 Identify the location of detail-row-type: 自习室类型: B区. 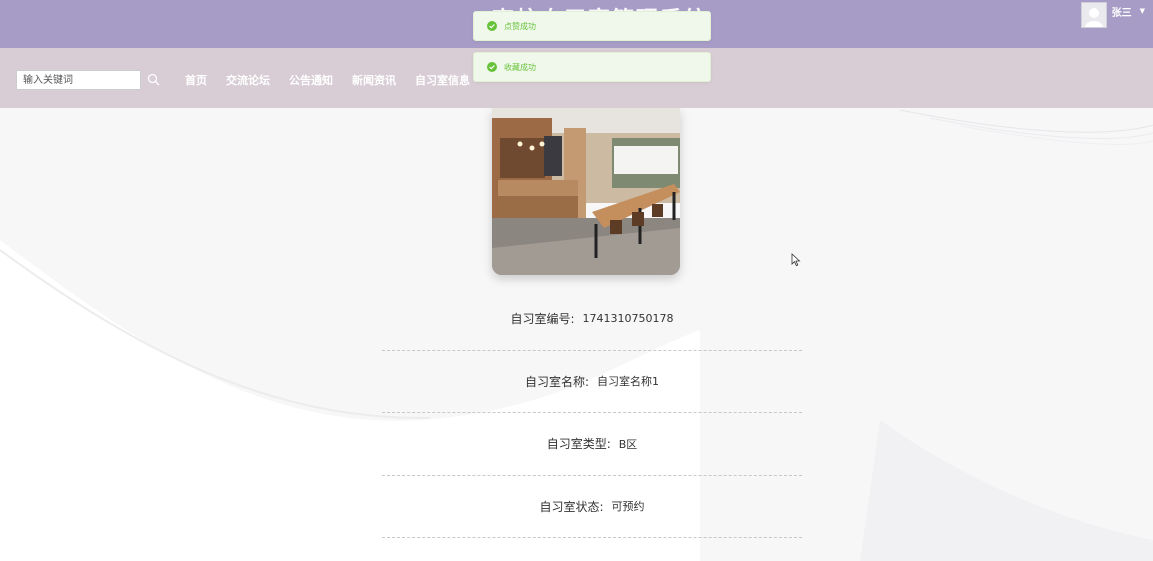
(592, 444).